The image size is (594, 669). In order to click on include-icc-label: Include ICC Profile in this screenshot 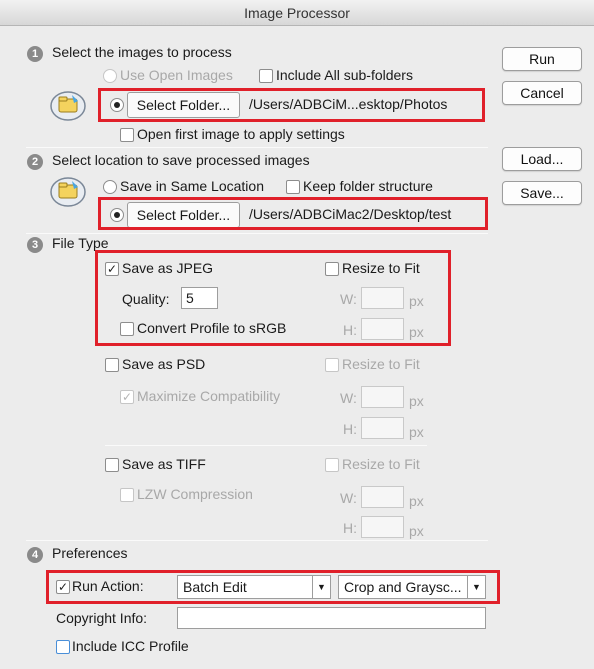, I will do `click(130, 646)`.